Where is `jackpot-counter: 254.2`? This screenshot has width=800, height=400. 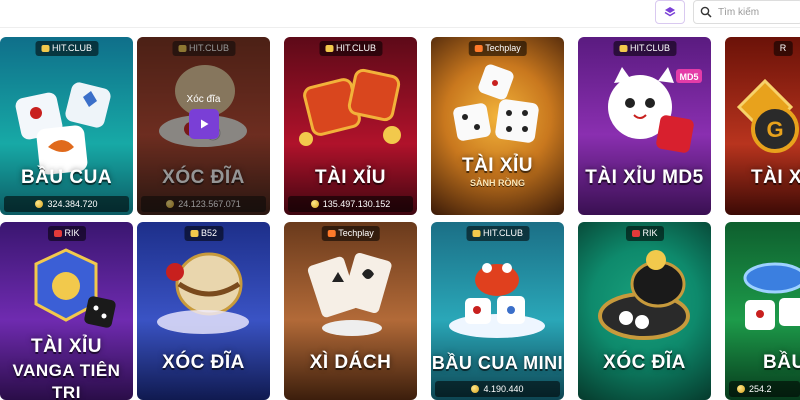
jackpot-counter: 254.2 is located at coordinates (764, 389).